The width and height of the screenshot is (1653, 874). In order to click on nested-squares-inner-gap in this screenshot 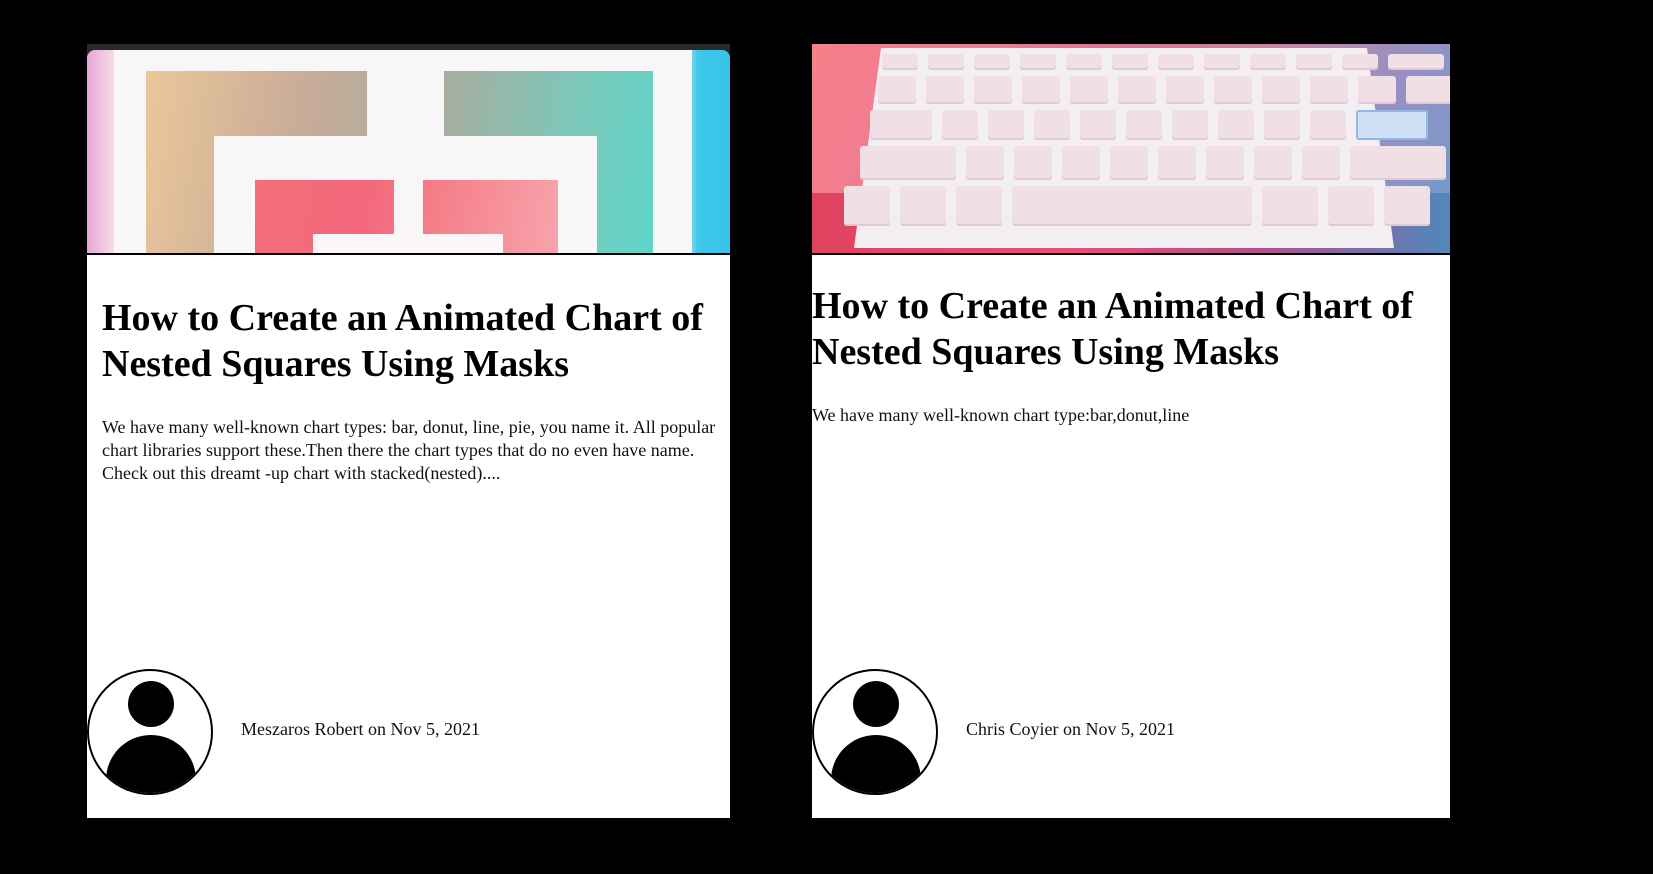, I will do `click(408, 210)`.